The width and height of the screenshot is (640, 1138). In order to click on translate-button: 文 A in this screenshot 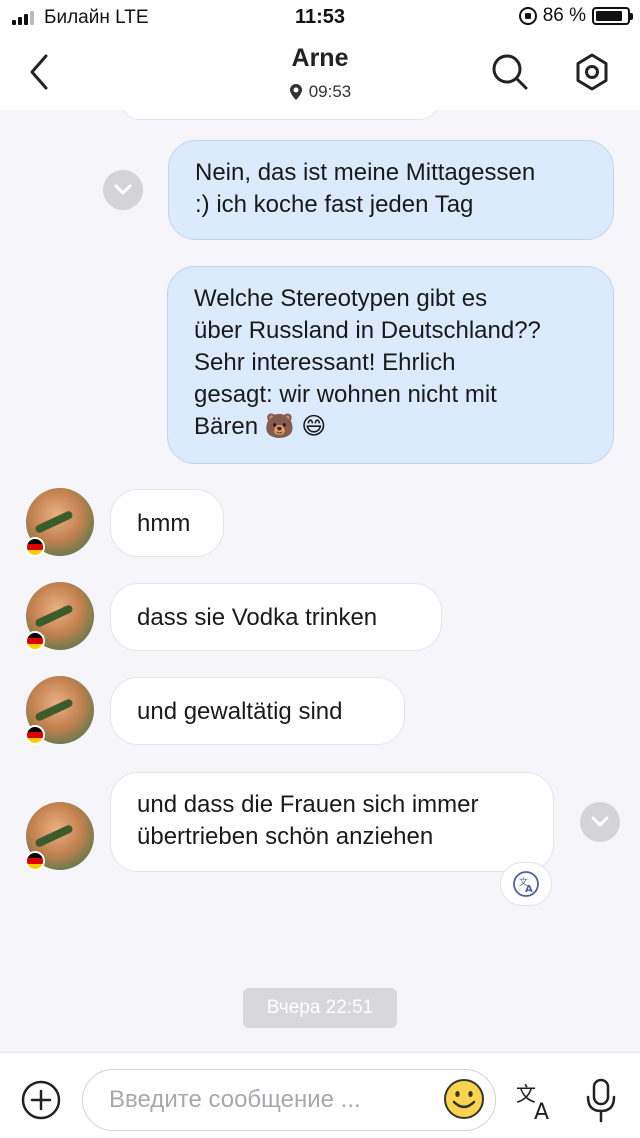, I will do `click(537, 1102)`.